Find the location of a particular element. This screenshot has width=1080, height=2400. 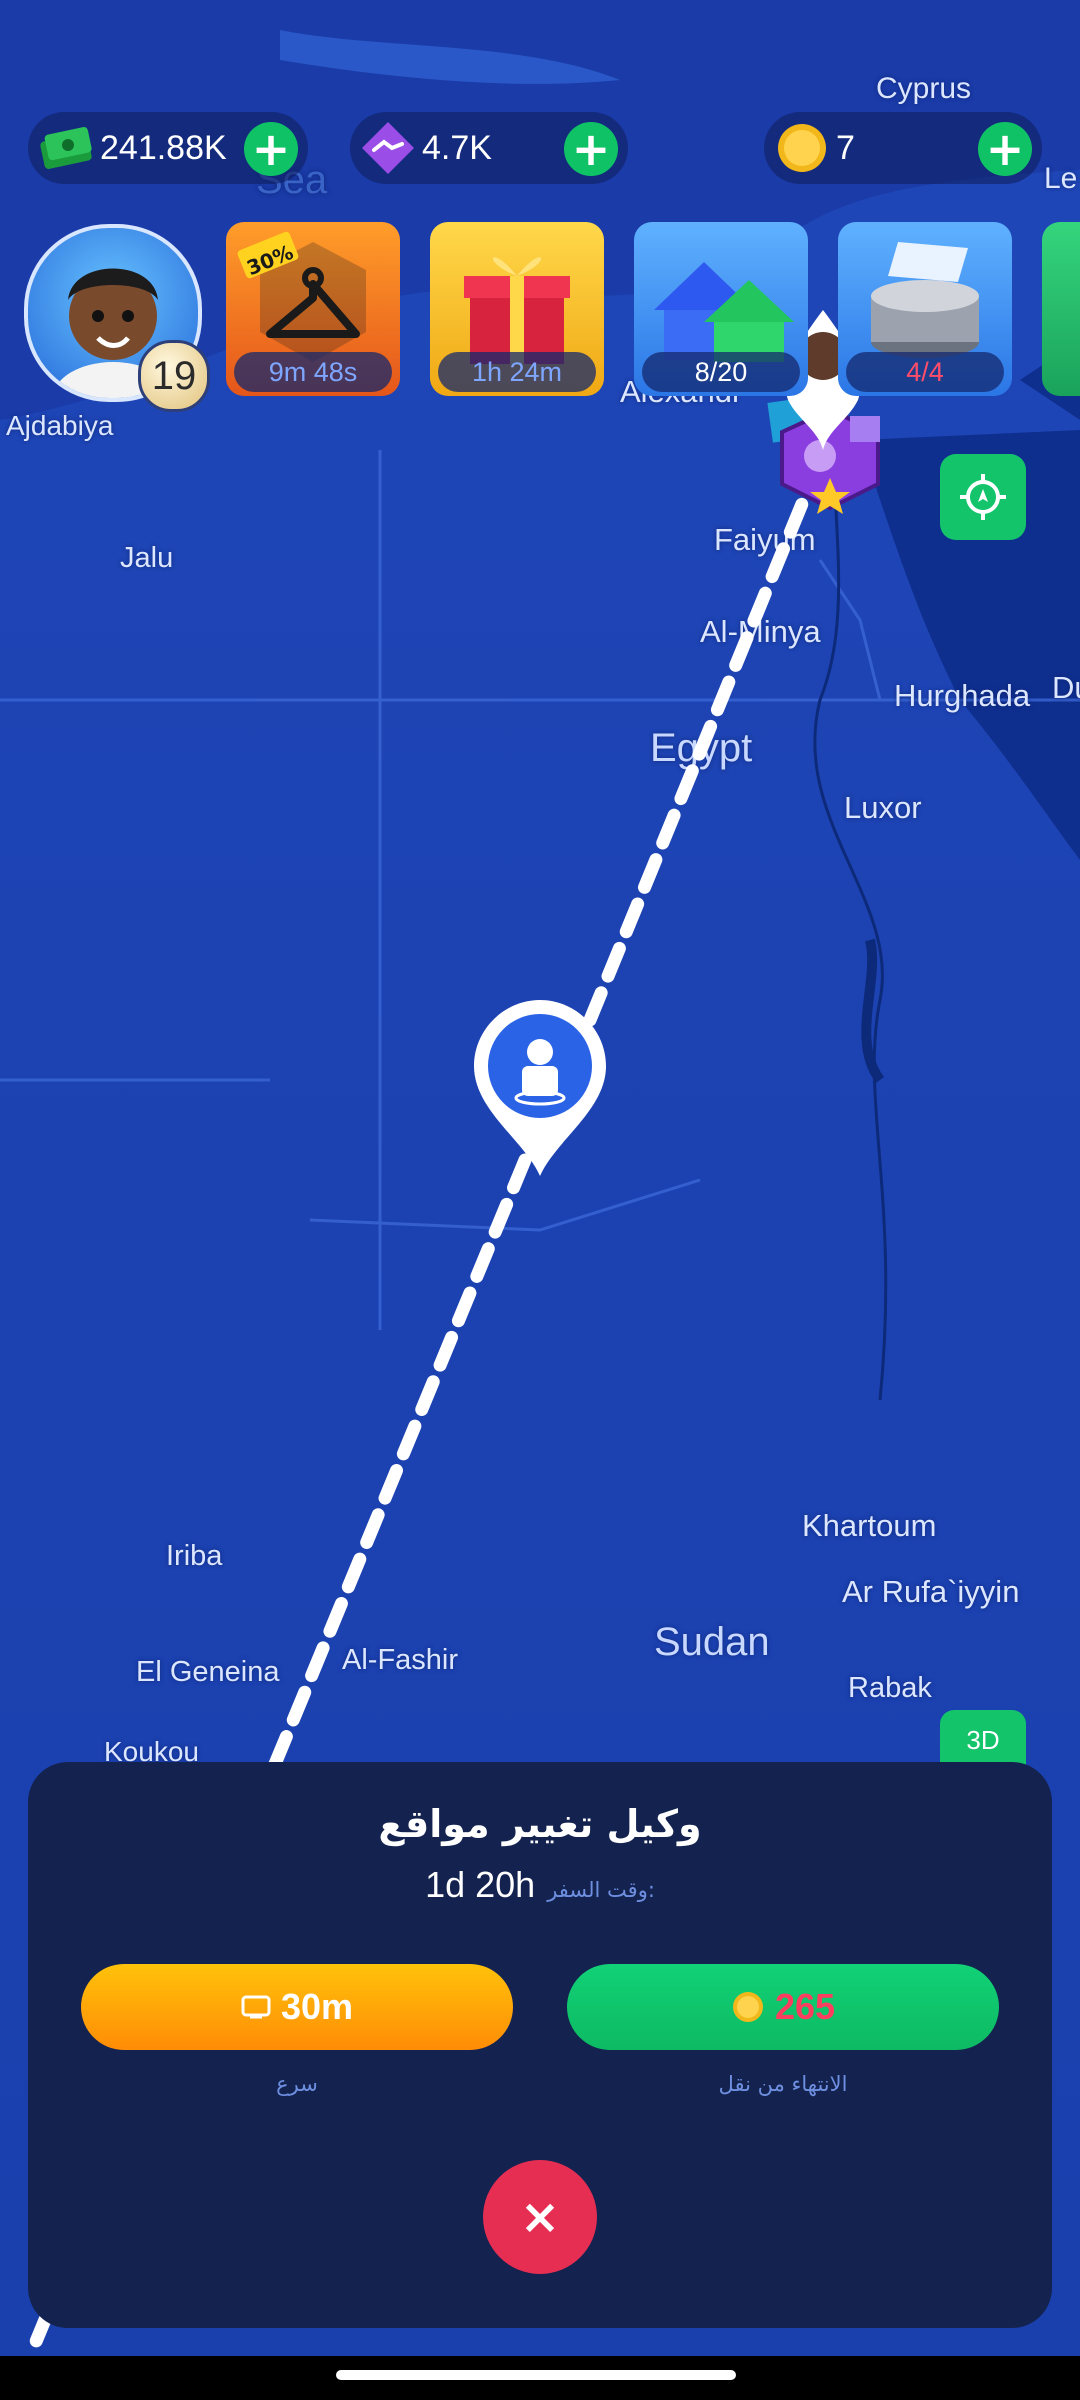

travel-time-value: 1d 20h is located at coordinates (480, 1884).